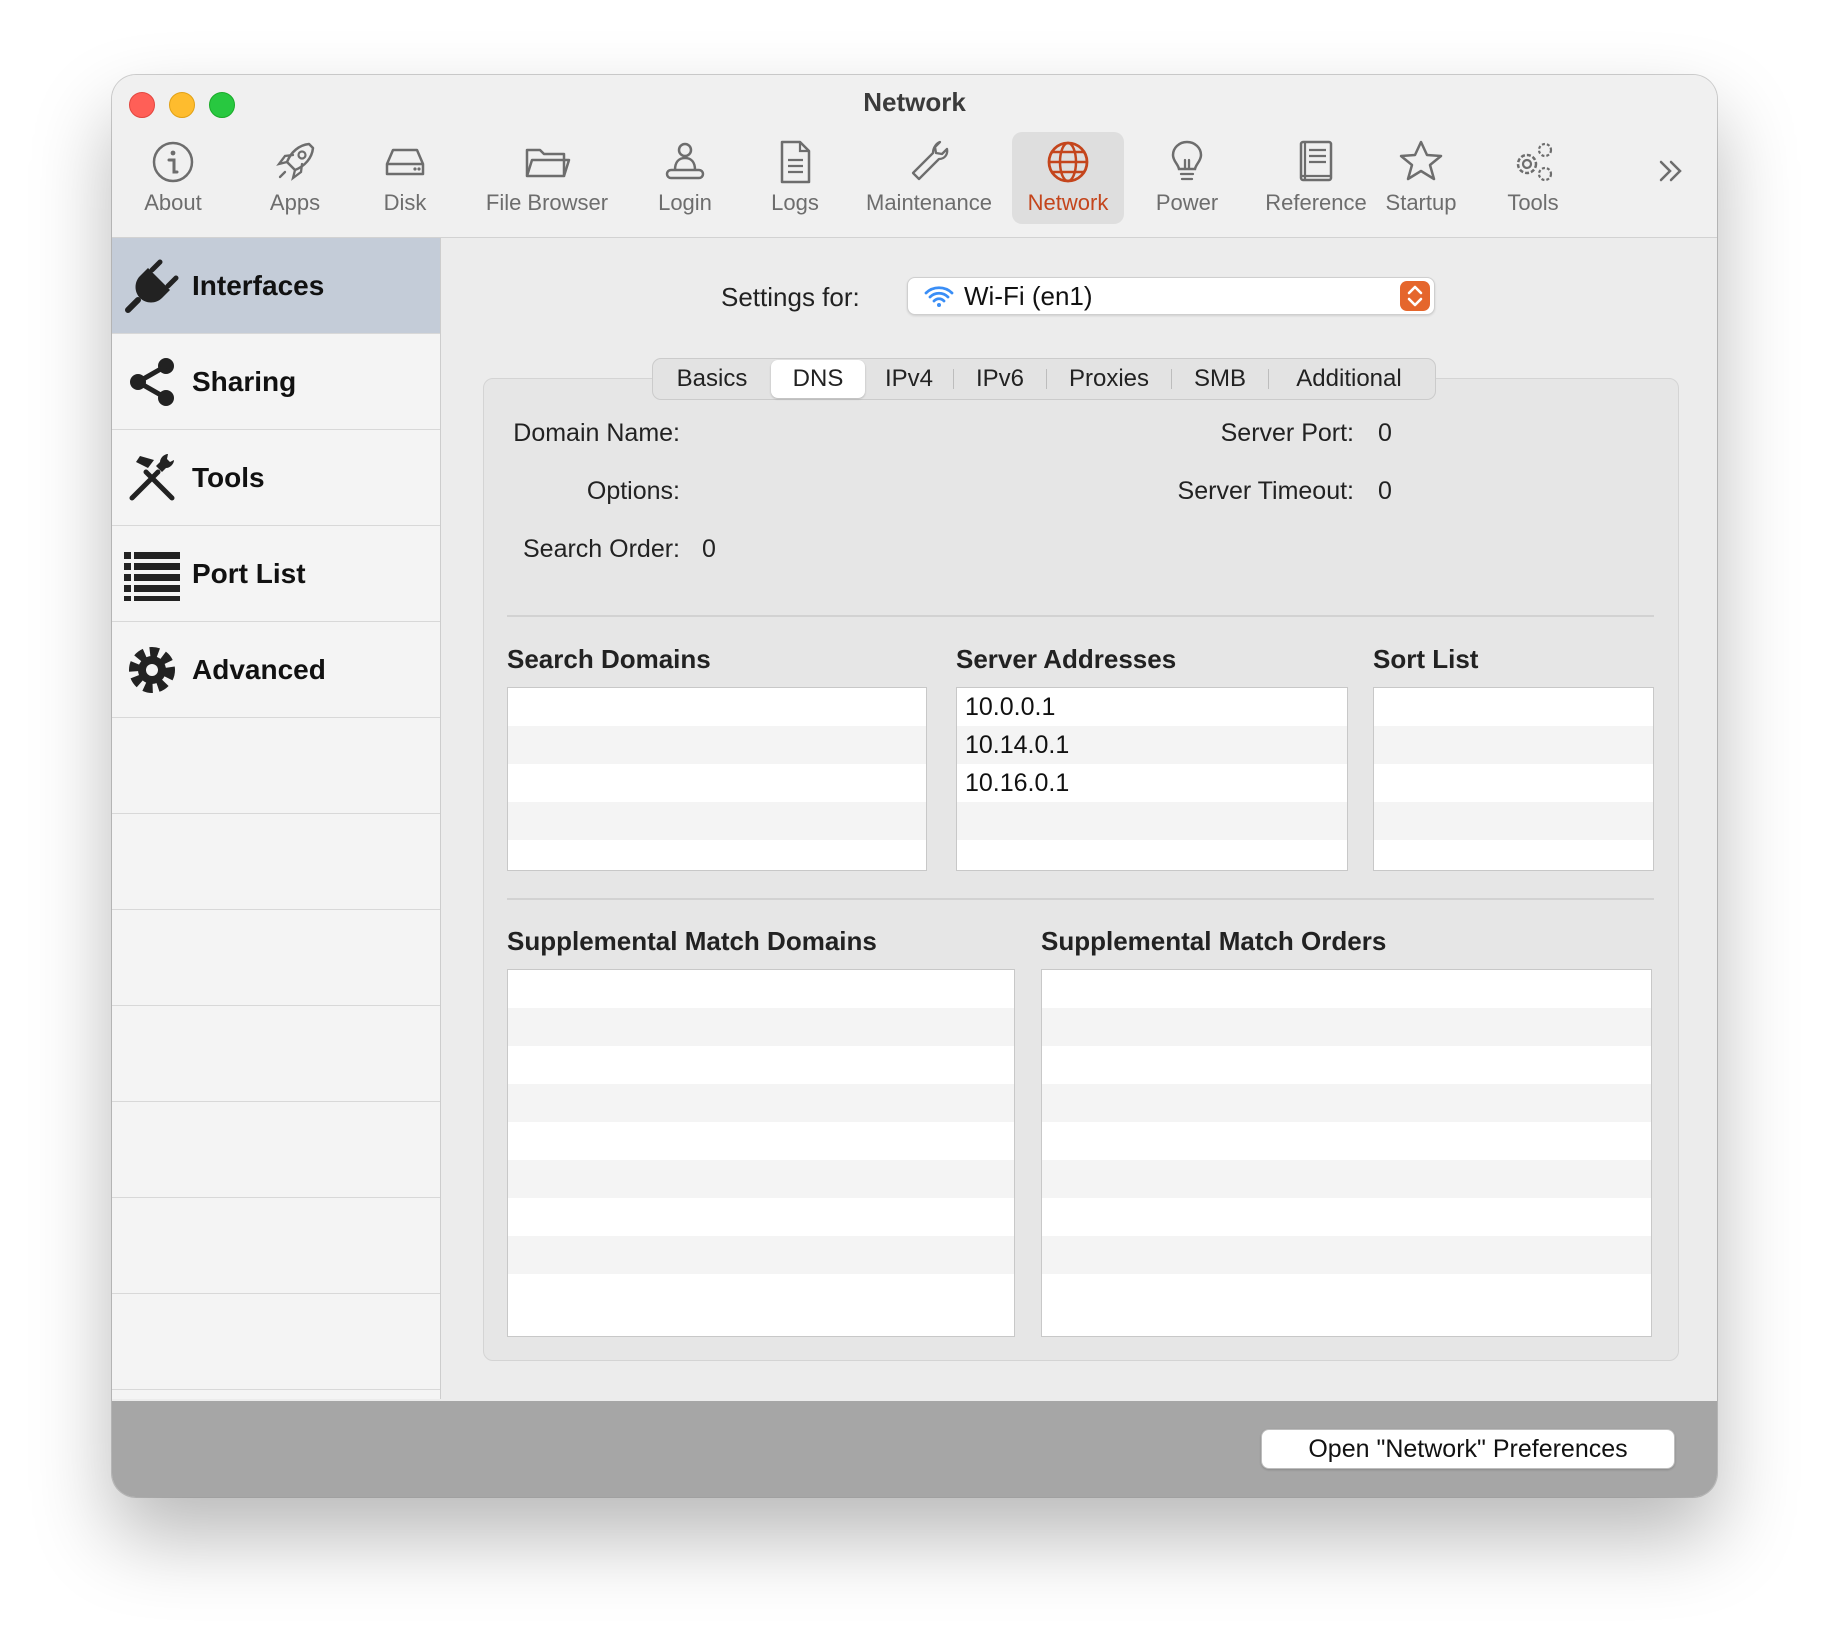 The image size is (1824, 1640). What do you see at coordinates (1214, 941) in the screenshot?
I see `supplemental-match-orders-title: Supplemental Match Orders` at bounding box center [1214, 941].